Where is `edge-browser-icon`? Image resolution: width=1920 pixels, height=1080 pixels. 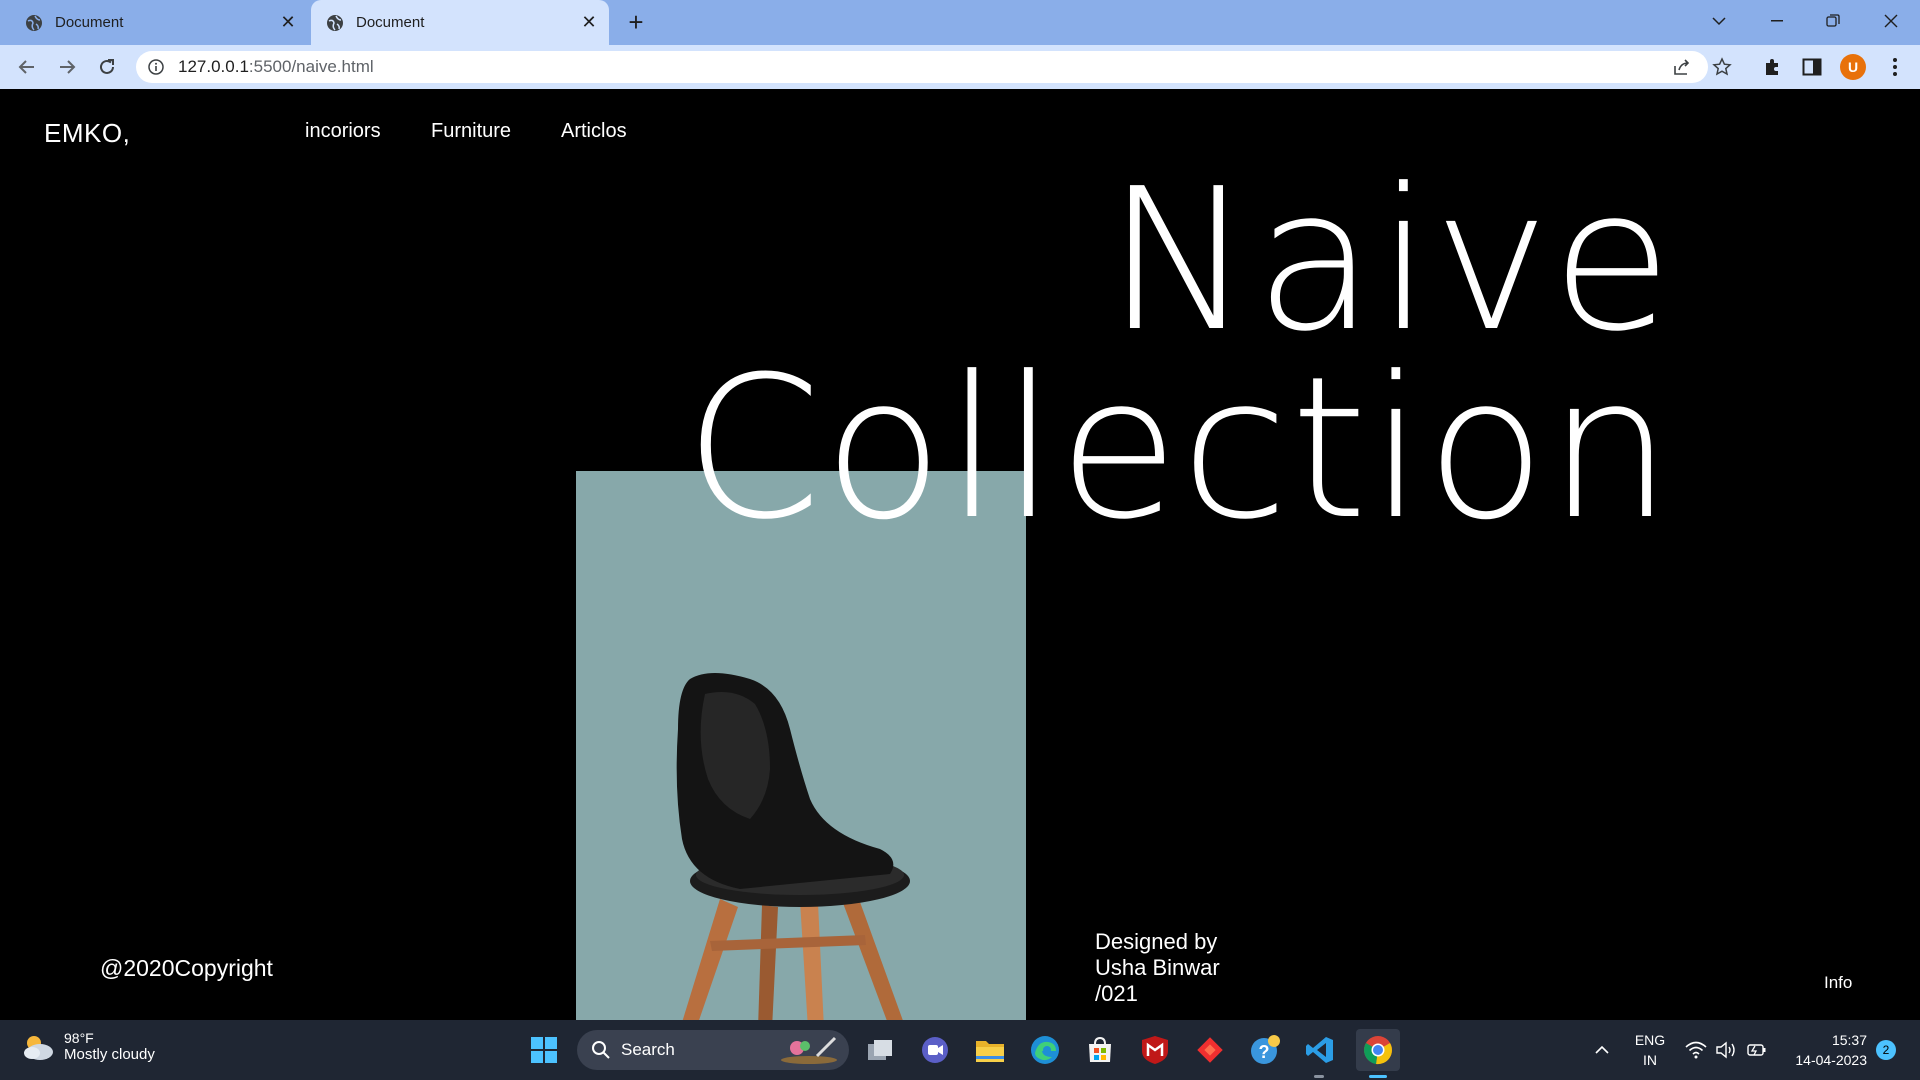 edge-browser-icon is located at coordinates (1045, 1050).